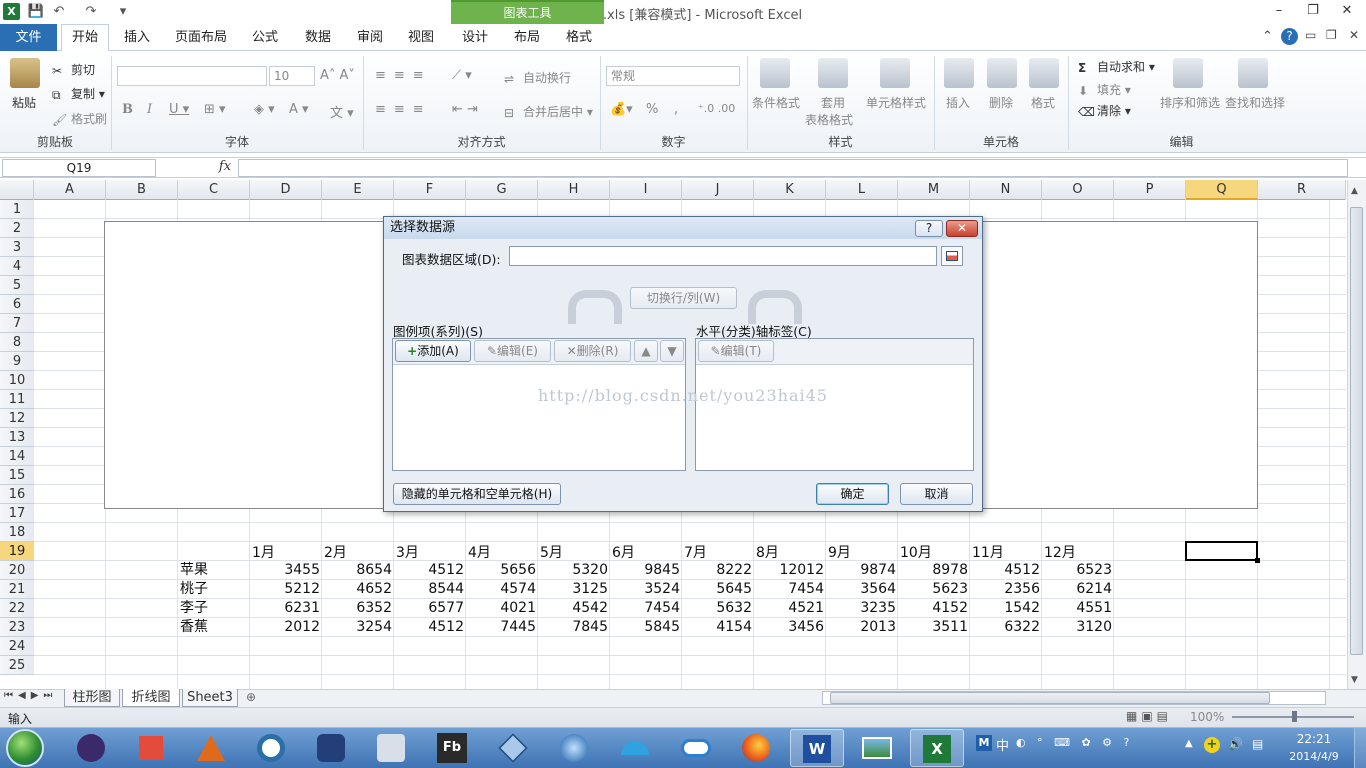 This screenshot has height=768, width=1366. What do you see at coordinates (17, 380) in the screenshot?
I see `row-header-10: 10` at bounding box center [17, 380].